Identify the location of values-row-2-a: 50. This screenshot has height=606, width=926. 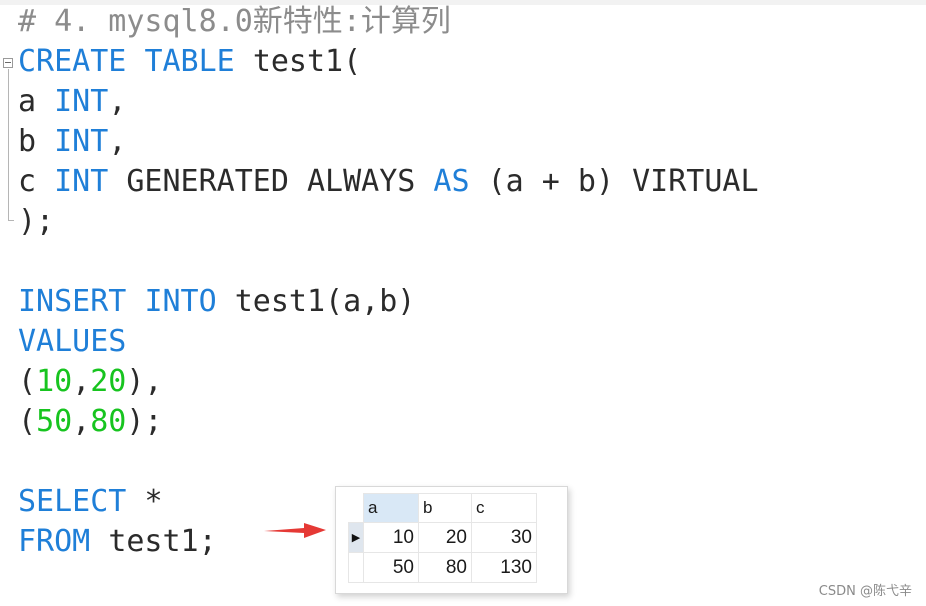
(54, 421).